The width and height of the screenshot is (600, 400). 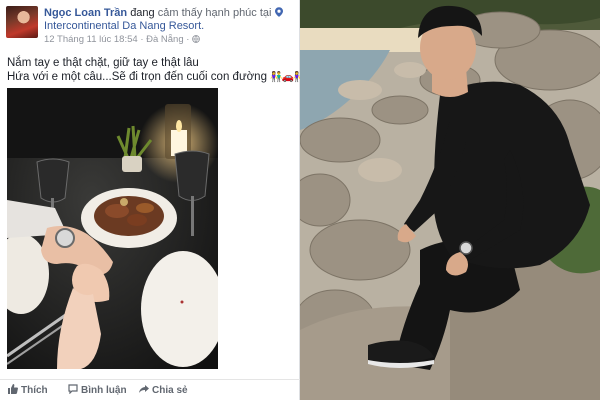 I want to click on message-line-1: Nắm tay e thật chặt, giữ tay e thật lâu, so click(x=103, y=63).